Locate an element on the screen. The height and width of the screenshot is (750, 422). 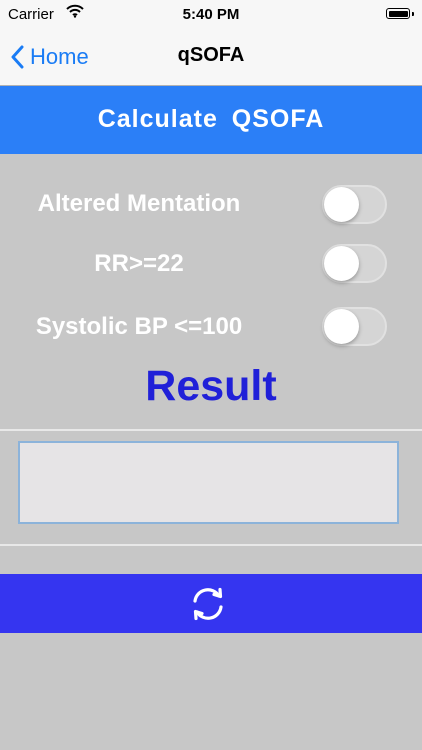
criterion-label-systolic-bp: Systolic BP <=100 is located at coordinates (139, 326).